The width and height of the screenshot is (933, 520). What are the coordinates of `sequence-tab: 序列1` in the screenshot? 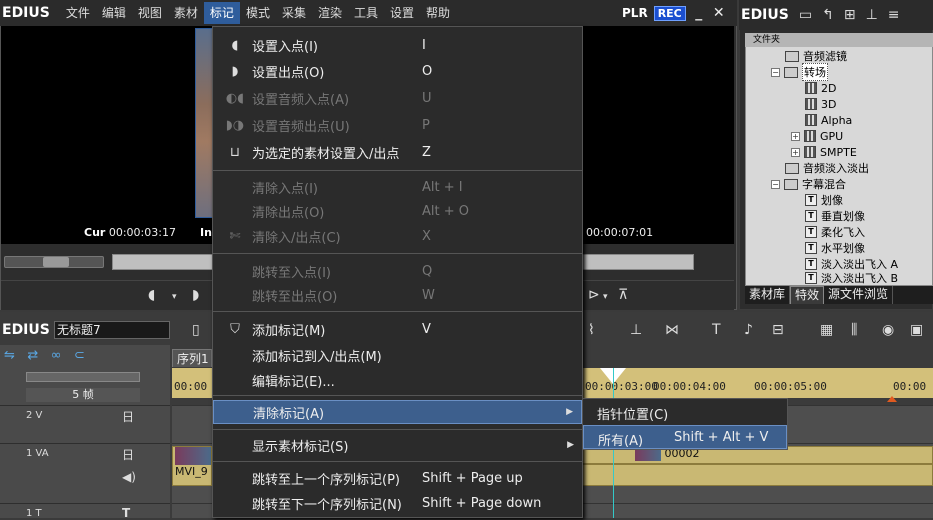 It's located at (192, 358).